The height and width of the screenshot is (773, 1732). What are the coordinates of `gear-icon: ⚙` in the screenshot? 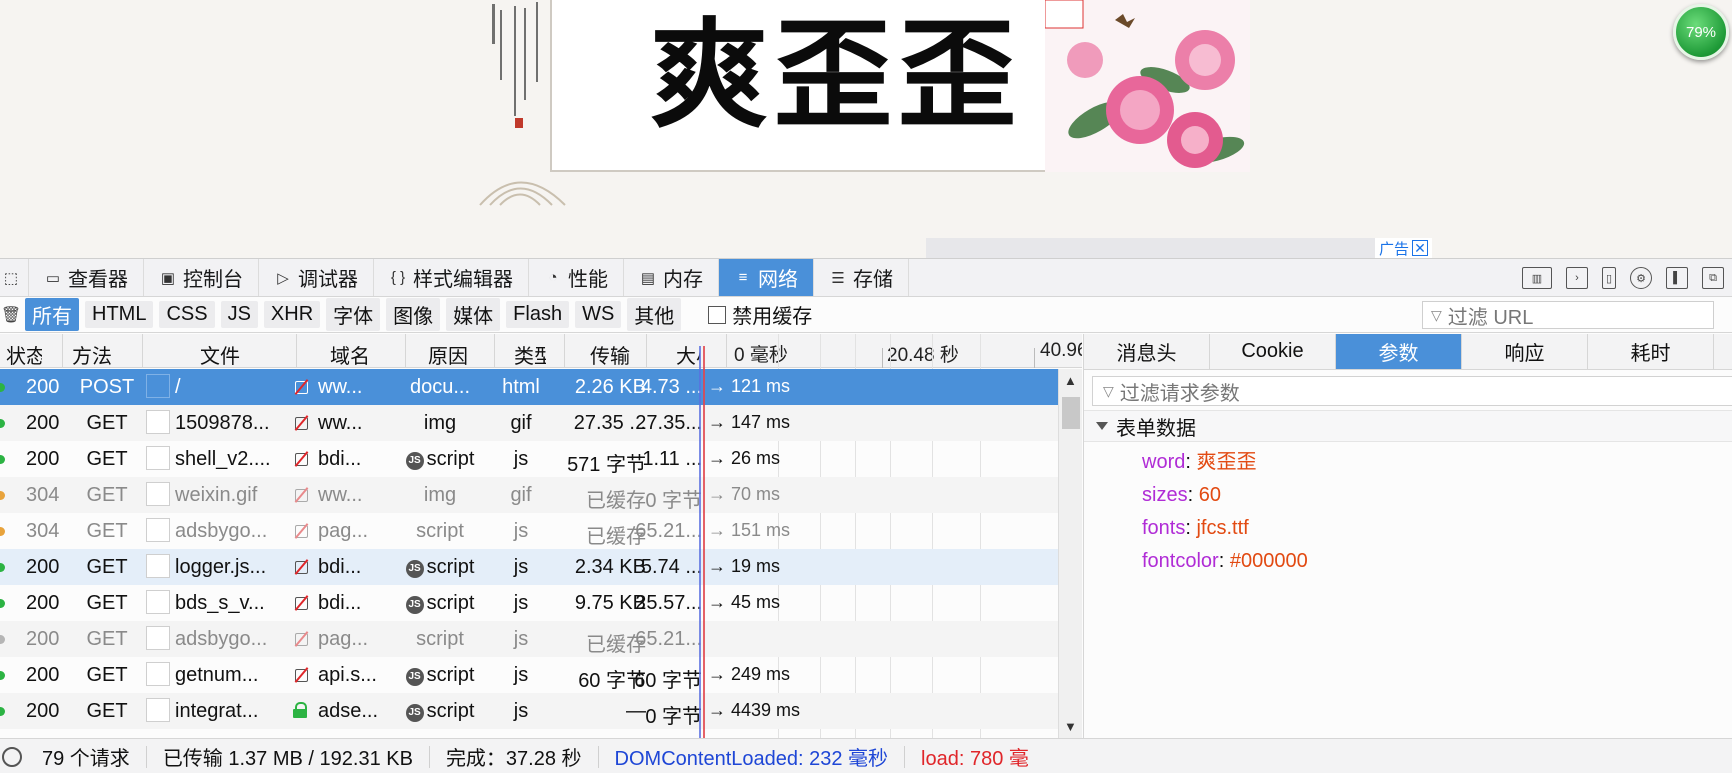 It's located at (1641, 278).